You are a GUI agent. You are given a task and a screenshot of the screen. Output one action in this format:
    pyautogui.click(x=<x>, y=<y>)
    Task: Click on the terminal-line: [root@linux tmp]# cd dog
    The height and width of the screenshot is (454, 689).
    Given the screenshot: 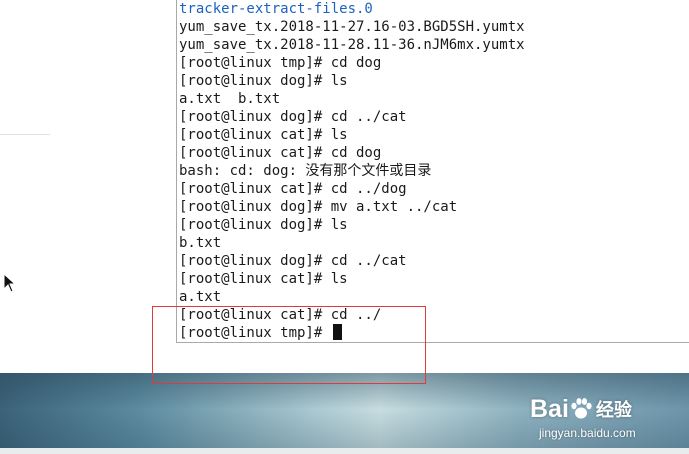 What is the action you would take?
    pyautogui.click(x=434, y=63)
    